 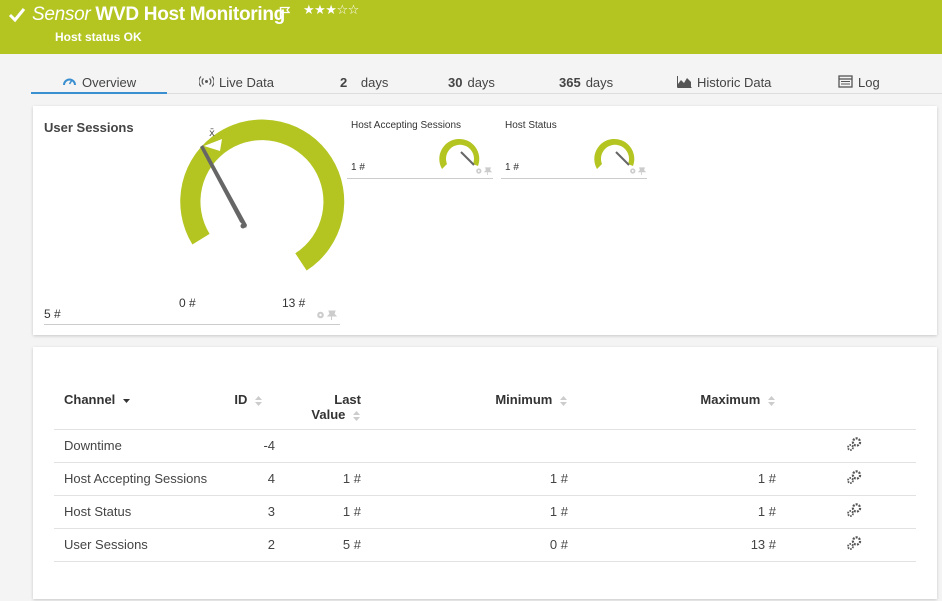 I want to click on col-last-value: Last Value, so click(x=318, y=408).